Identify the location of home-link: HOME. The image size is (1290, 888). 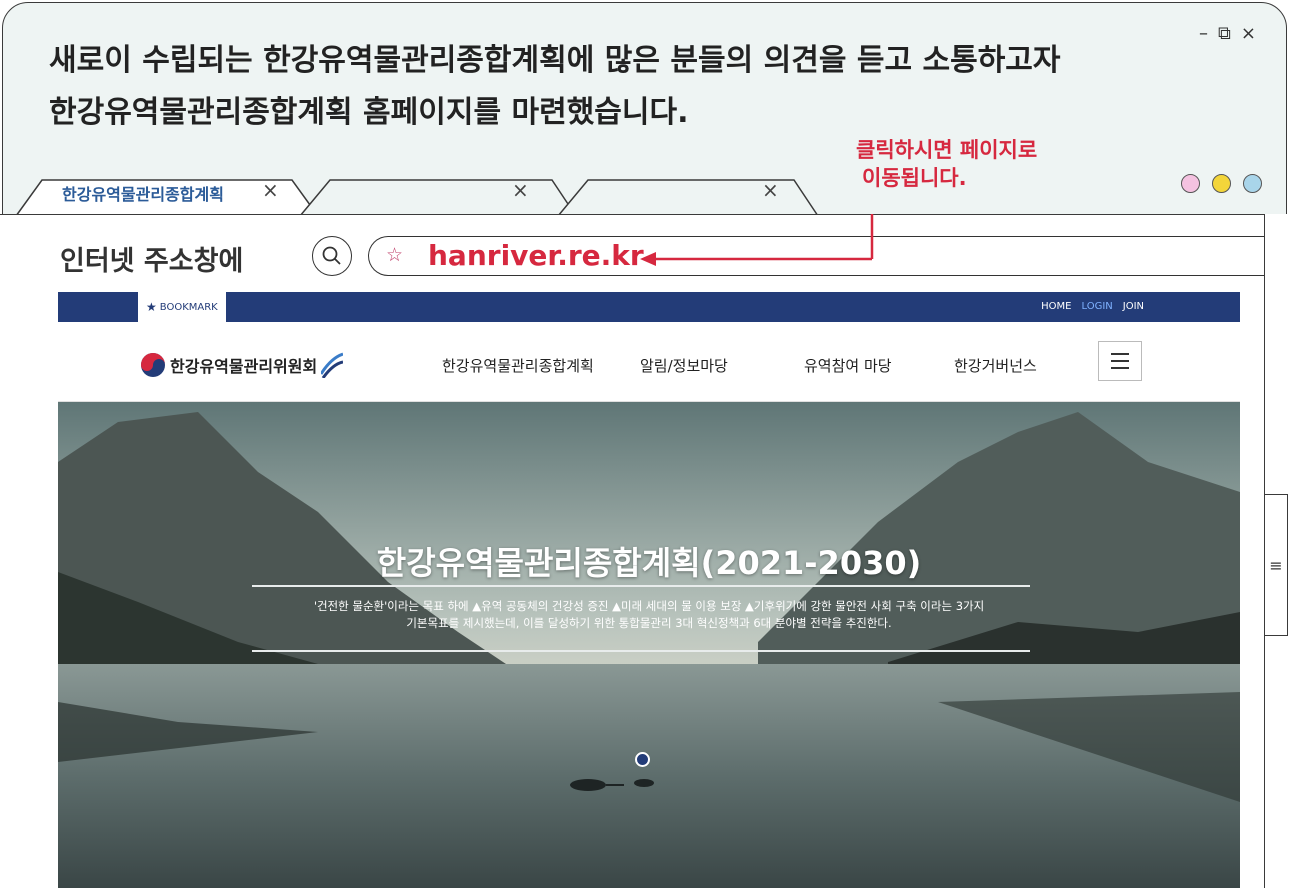
(1056, 306).